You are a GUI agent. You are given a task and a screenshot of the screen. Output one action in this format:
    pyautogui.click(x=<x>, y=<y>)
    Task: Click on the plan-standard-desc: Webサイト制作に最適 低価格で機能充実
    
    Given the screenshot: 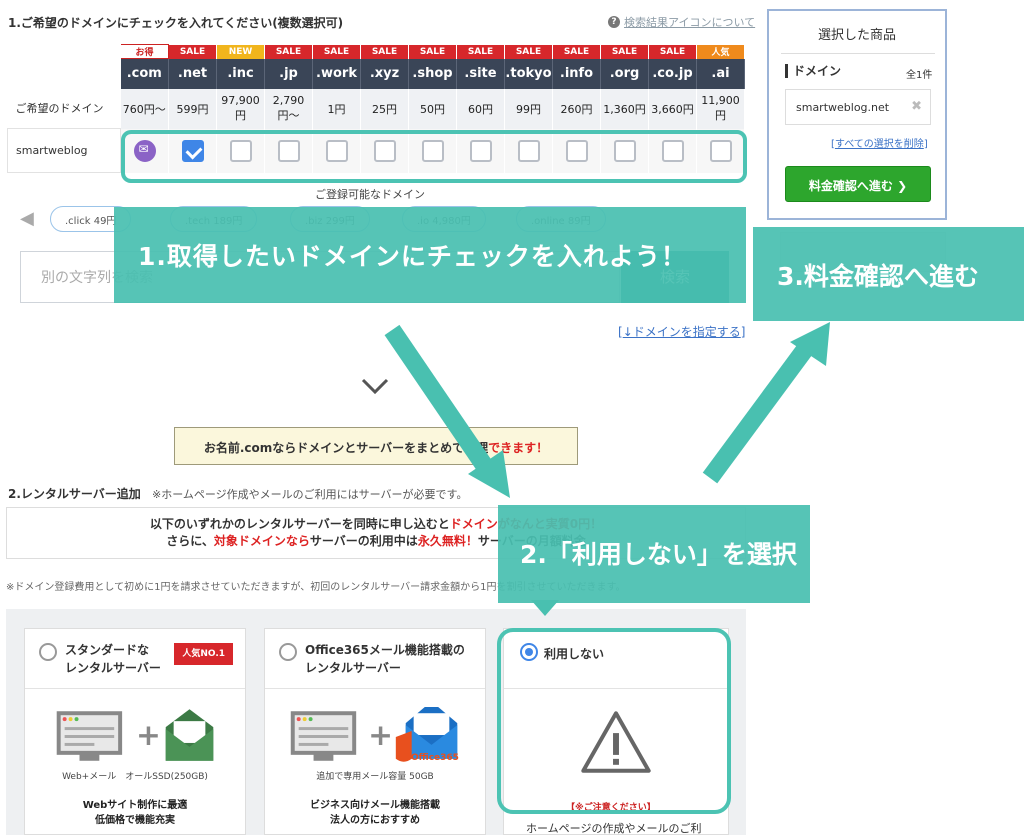 What is the action you would take?
    pyautogui.click(x=135, y=813)
    